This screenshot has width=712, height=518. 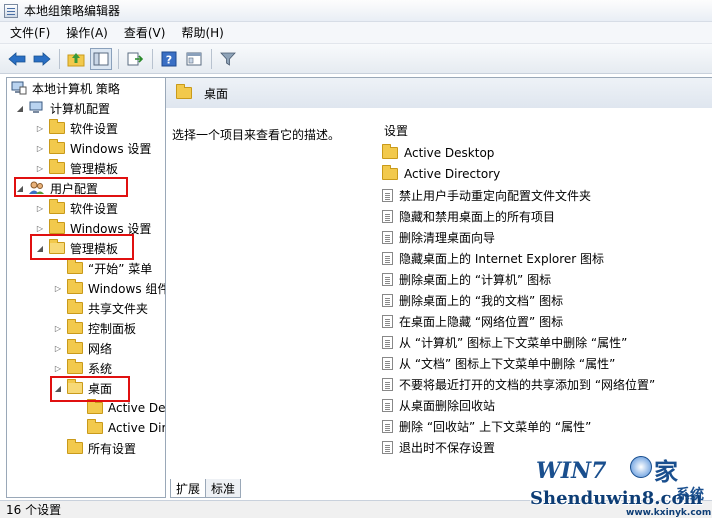 I want to click on list-item-setting: 隐藏和禁用桌面上的所有项目, so click(x=468, y=216).